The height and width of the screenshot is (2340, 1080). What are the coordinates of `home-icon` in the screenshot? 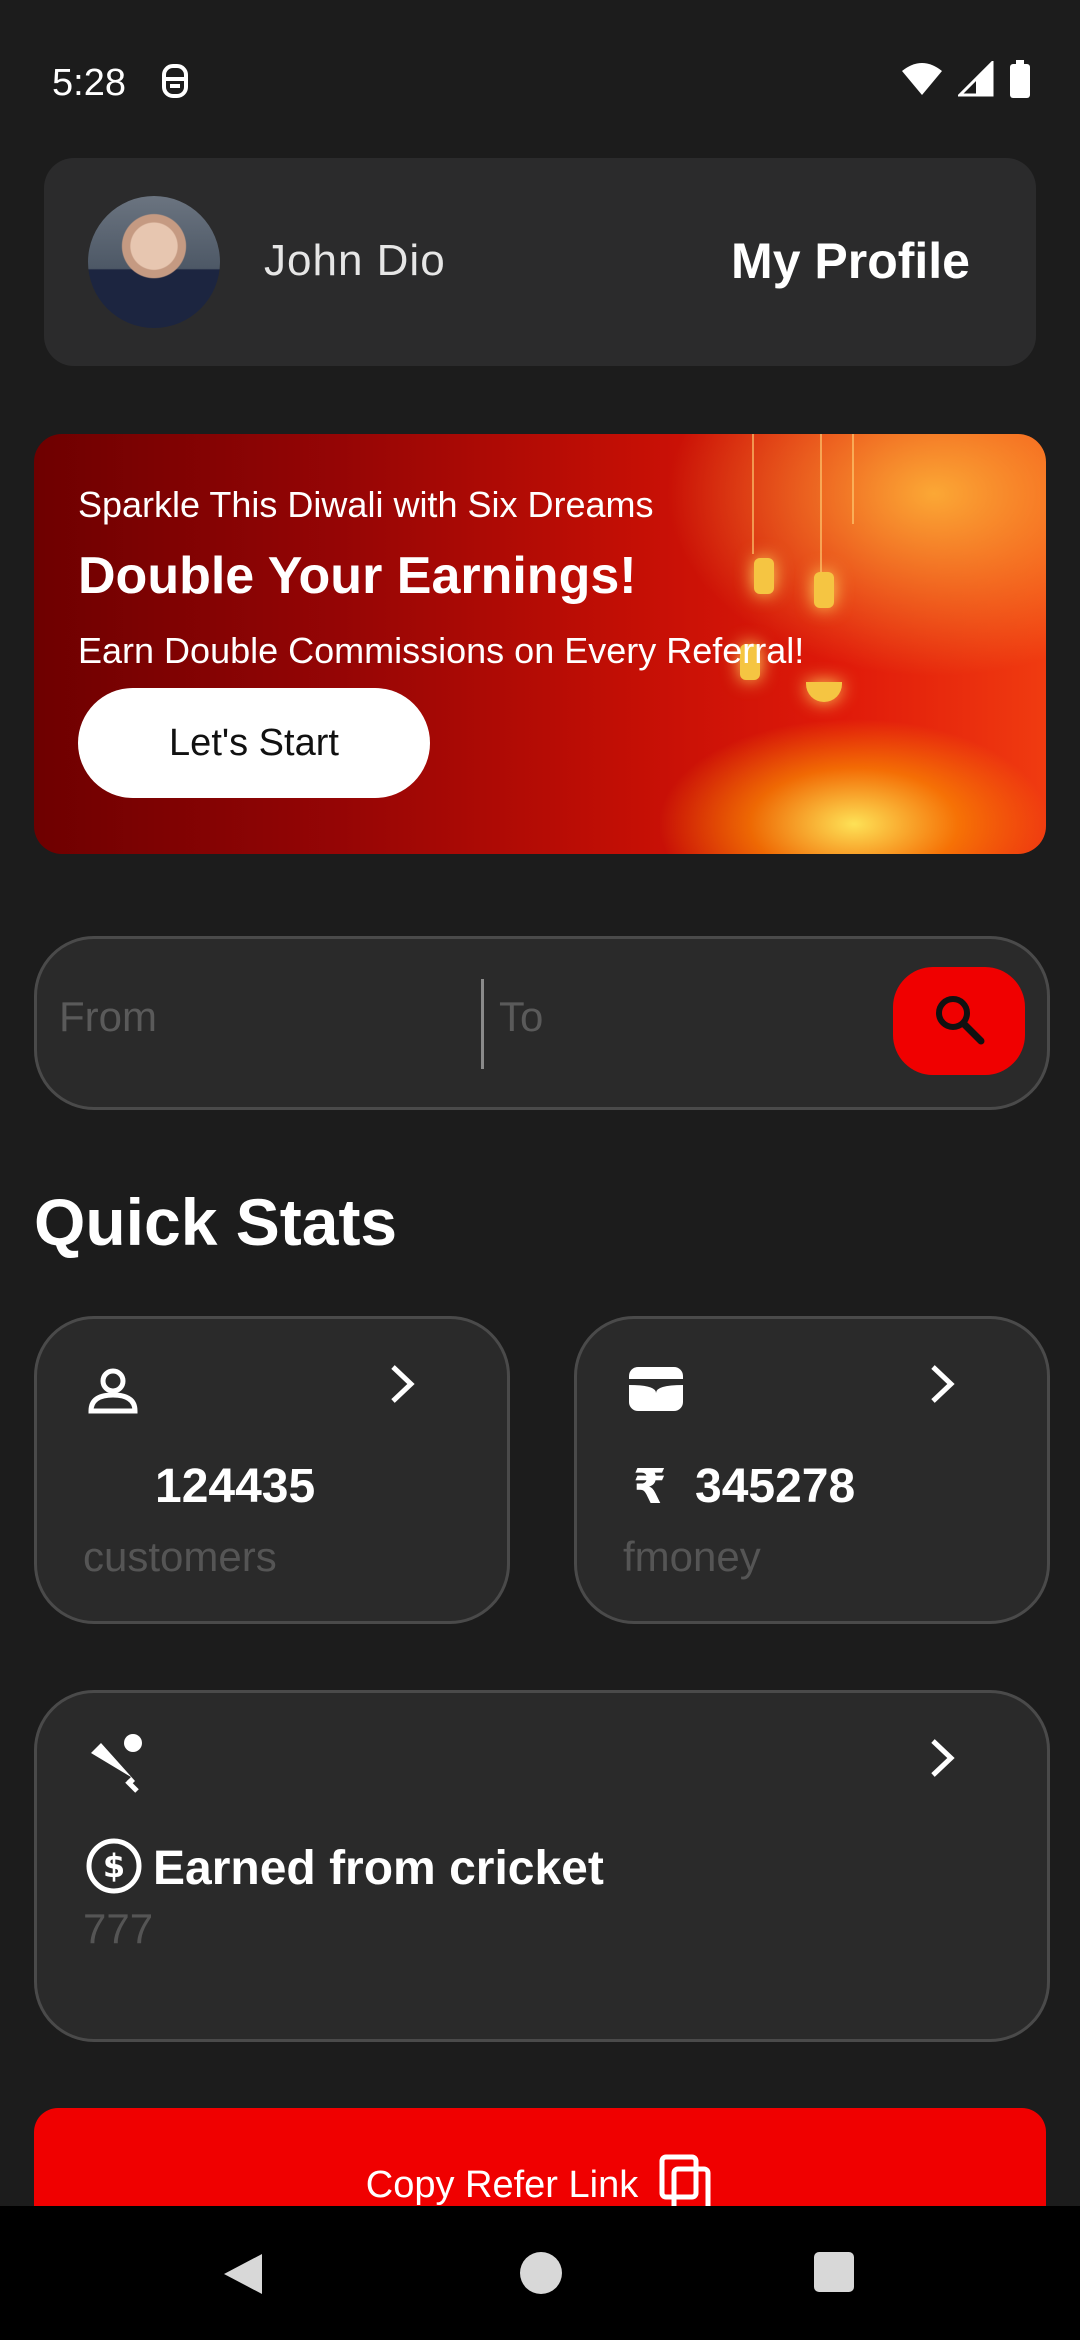 It's located at (541, 2275).